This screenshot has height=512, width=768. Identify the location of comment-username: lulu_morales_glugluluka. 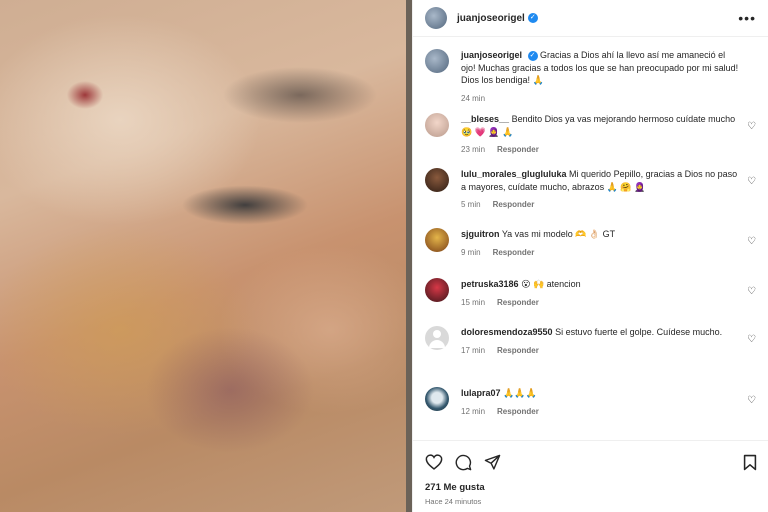
(514, 174).